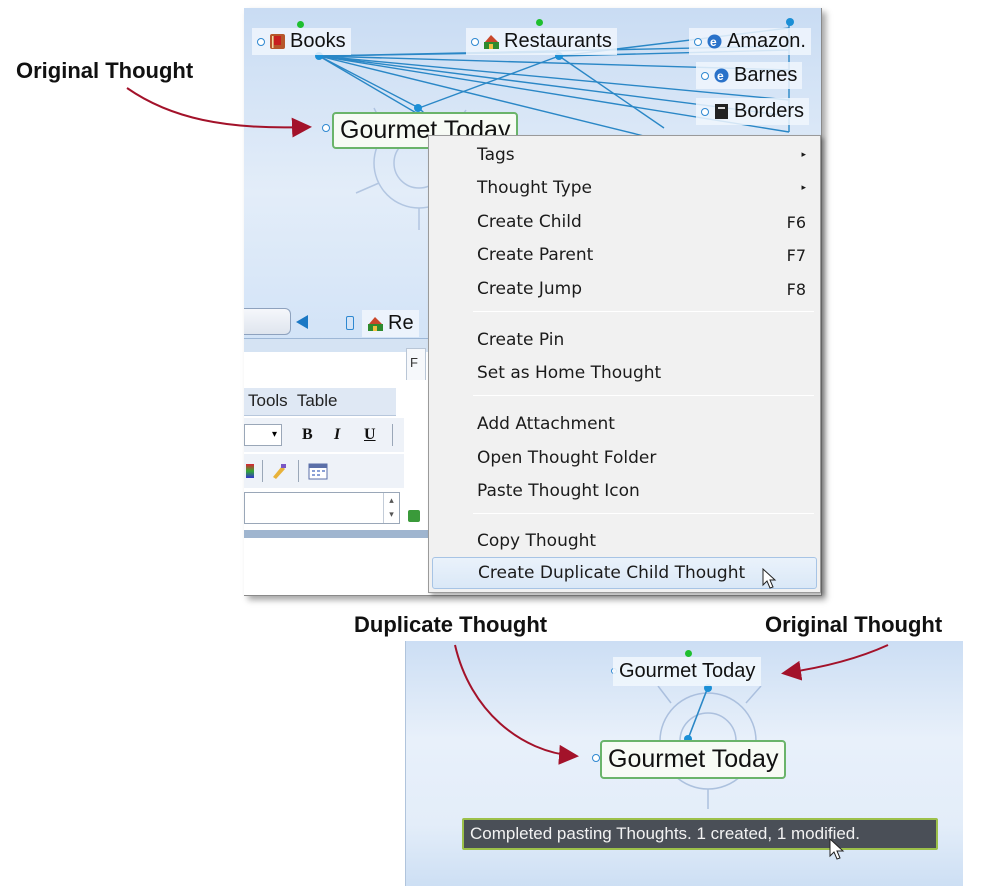 The height and width of the screenshot is (886, 987). Describe the element at coordinates (322, 508) in the screenshot. I see `notes-editor: ▴ ▾` at that location.